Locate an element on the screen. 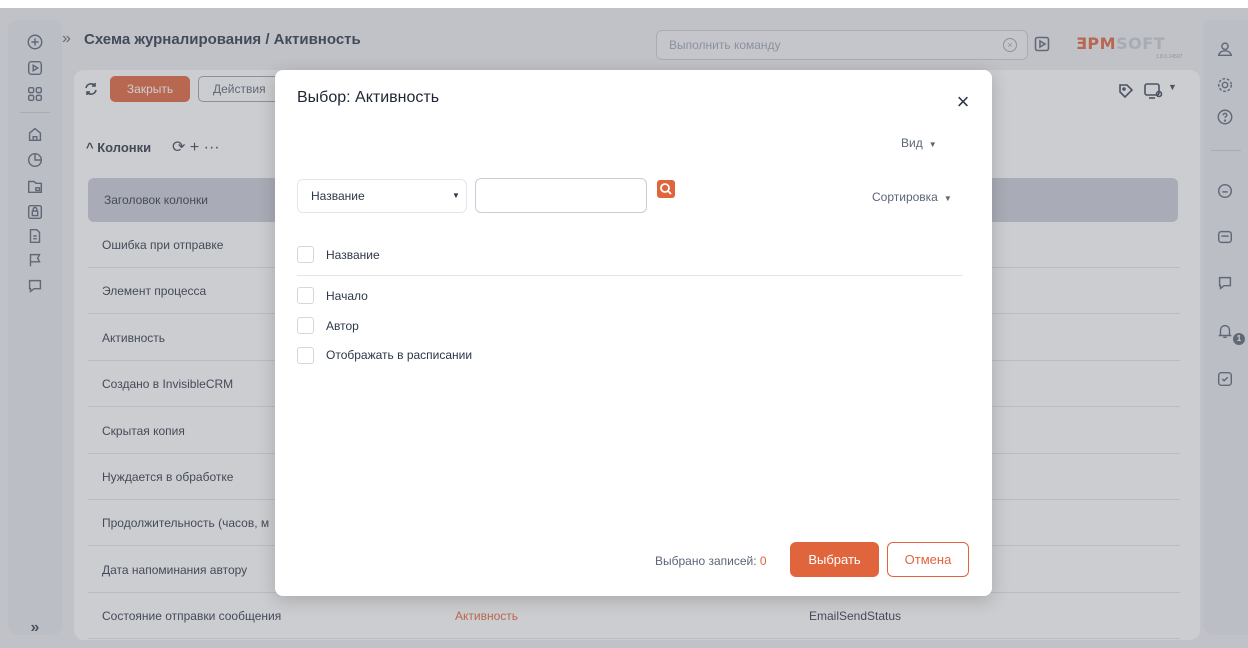 Image resolution: width=1248 pixels, height=648 pixels. filter-column-select: Название ▼ is located at coordinates (382, 196).